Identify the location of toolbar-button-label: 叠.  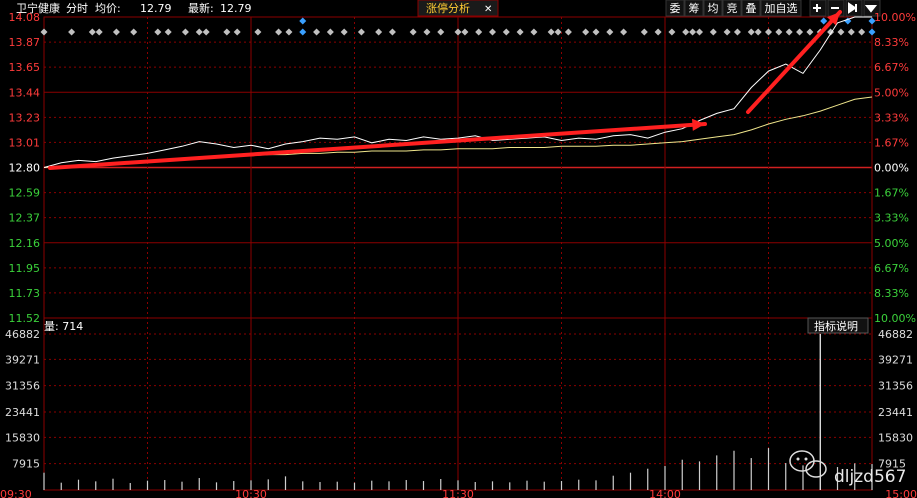
(751, 8).